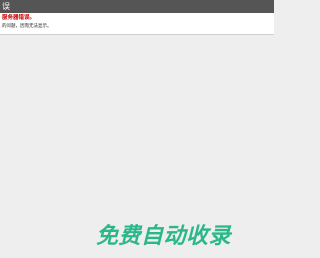 This screenshot has width=320, height=258. I want to click on watermark-text: 免费自动收录, so click(164, 236).